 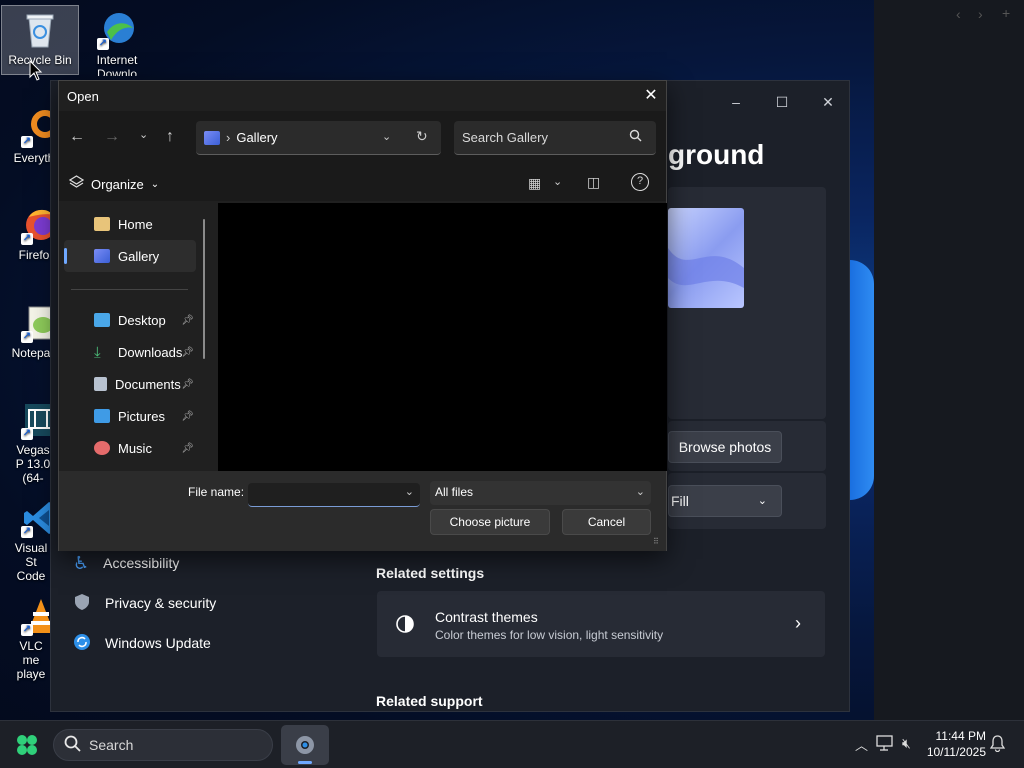 I want to click on desktop-icon-internet-download: ↗ Internet Downlo, so click(x=117, y=43).